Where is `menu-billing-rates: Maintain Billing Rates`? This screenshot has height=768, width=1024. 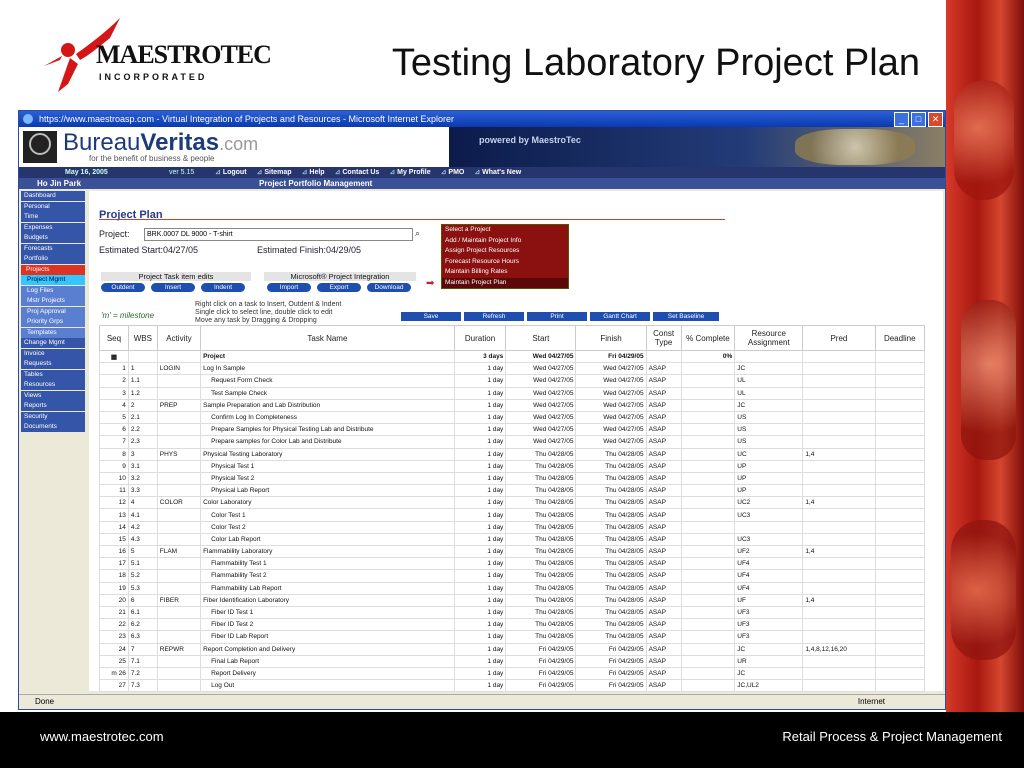 menu-billing-rates: Maintain Billing Rates is located at coordinates (505, 272).